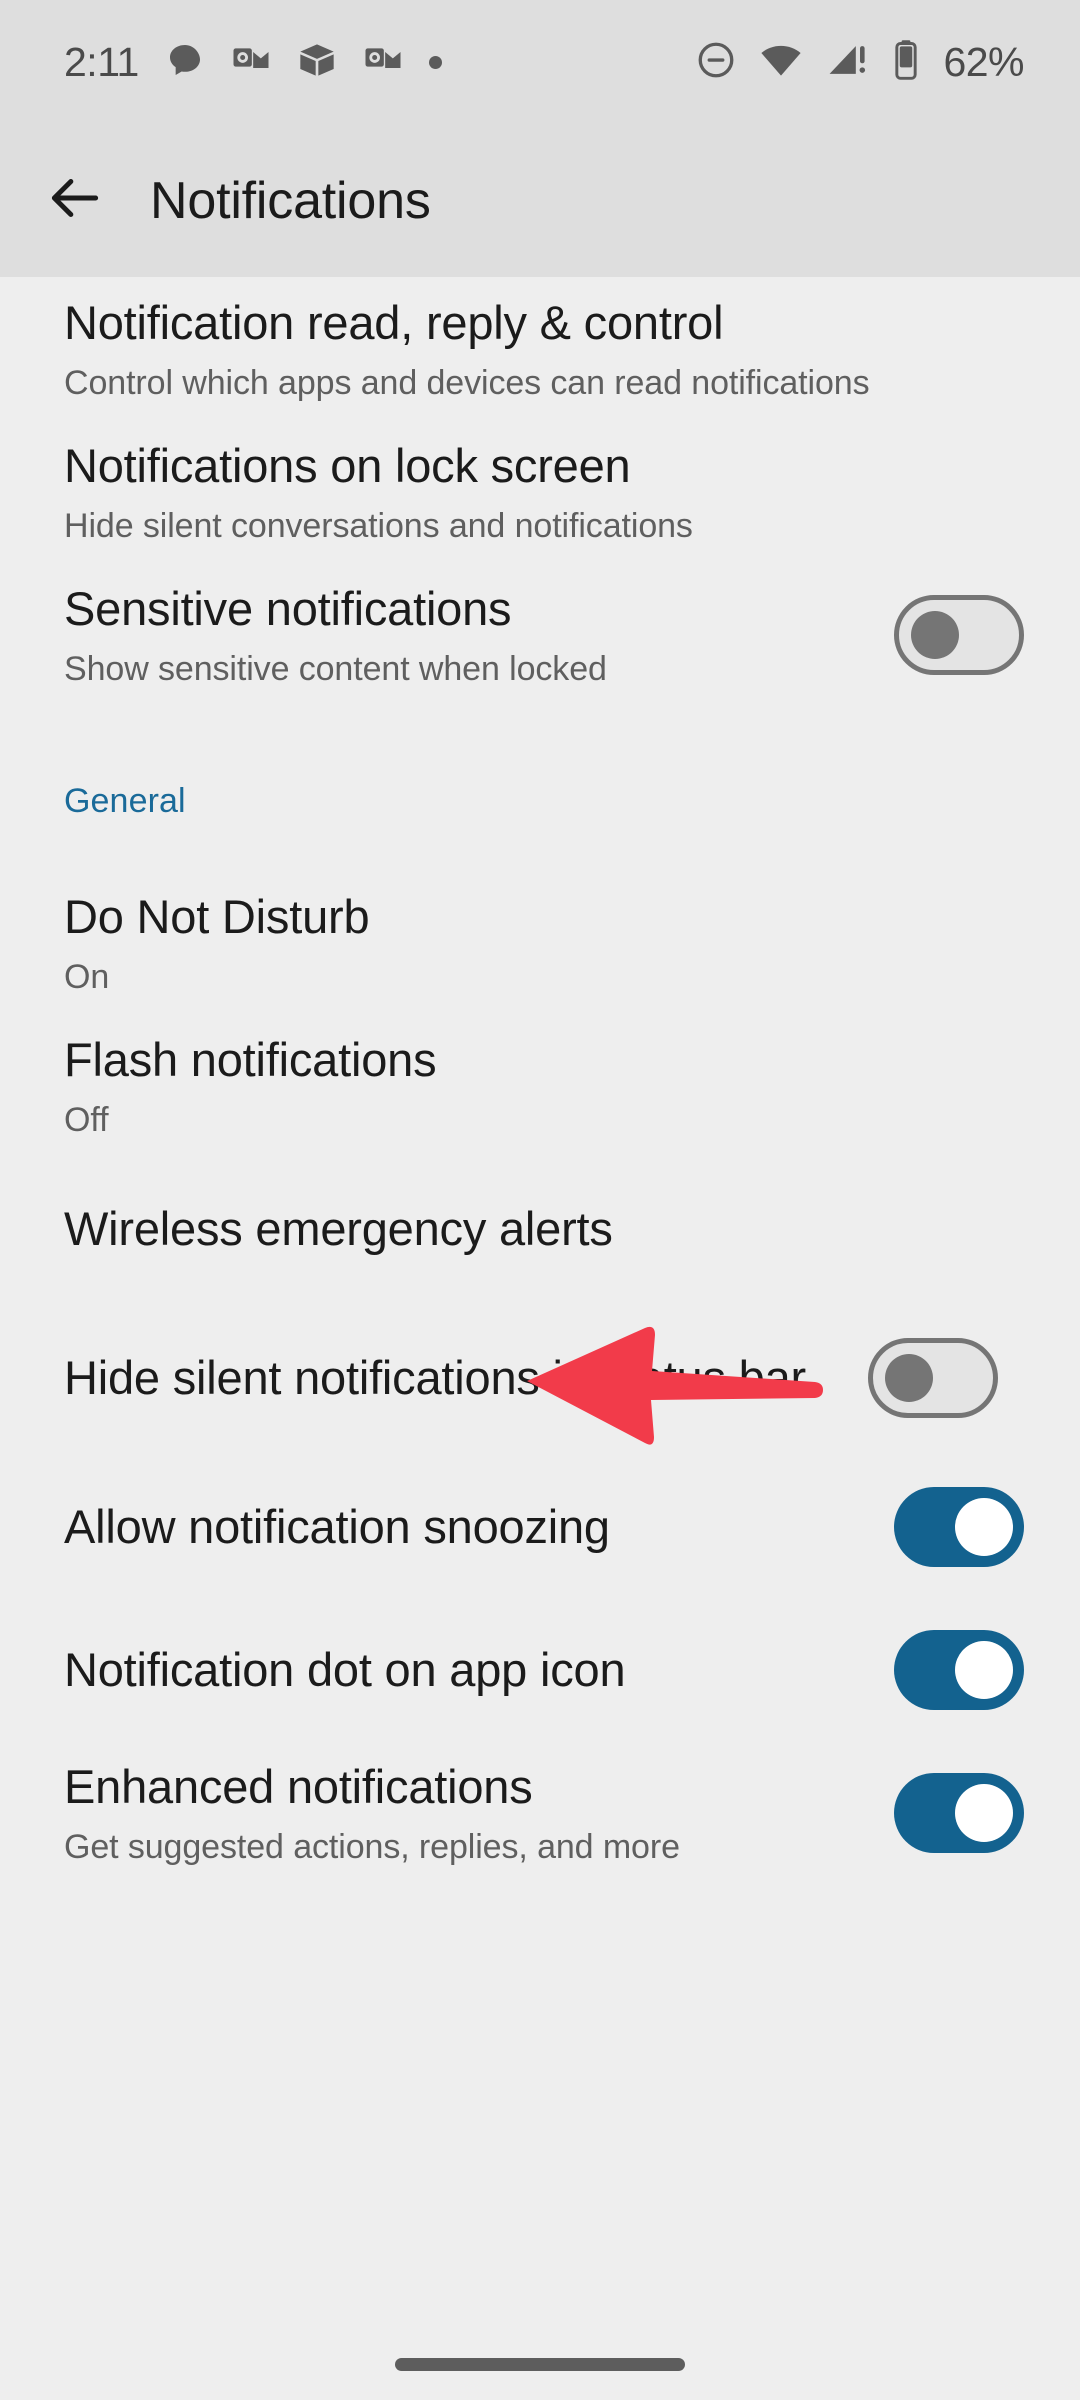 The height and width of the screenshot is (2400, 1080). I want to click on list-item-flash-notifications: Flash notifications Off, so click(540, 1085).